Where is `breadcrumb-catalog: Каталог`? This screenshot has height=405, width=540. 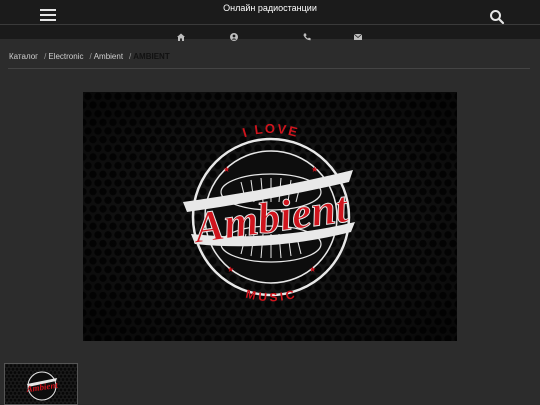
breadcrumb-catalog: Каталог is located at coordinates (23, 56).